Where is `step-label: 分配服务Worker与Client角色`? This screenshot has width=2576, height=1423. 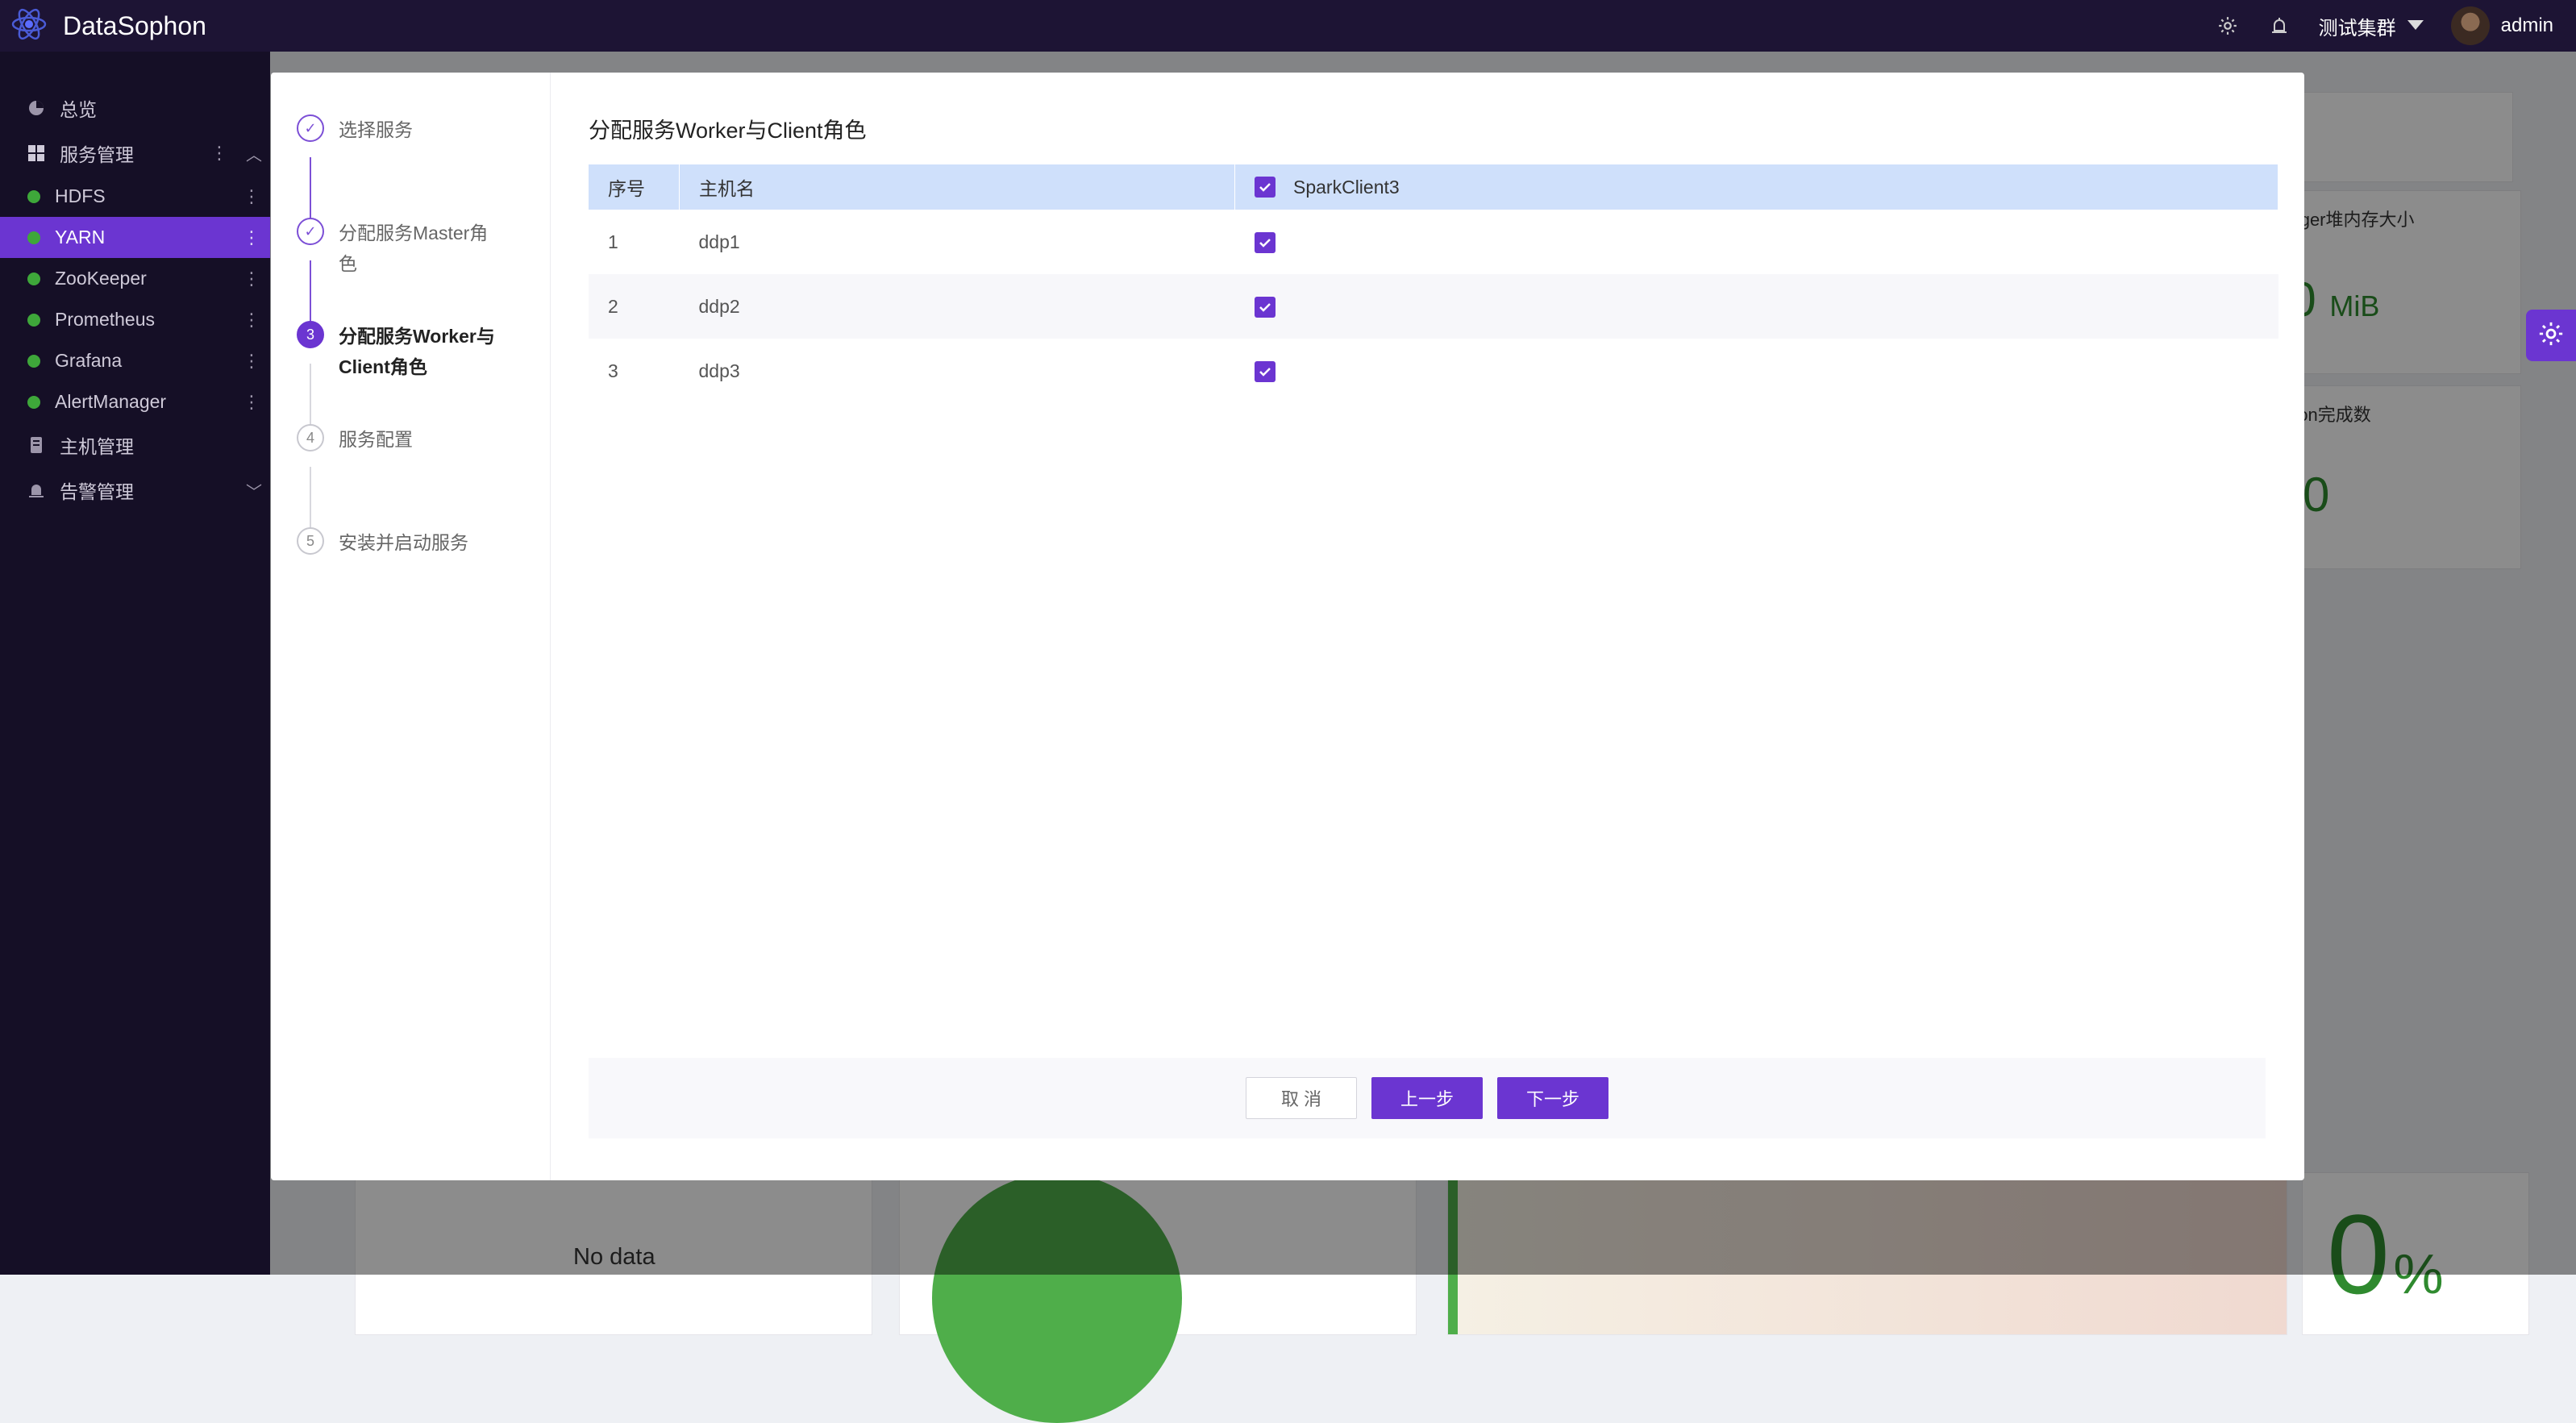 step-label: 分配服务Worker与Client角色 is located at coordinates (417, 351).